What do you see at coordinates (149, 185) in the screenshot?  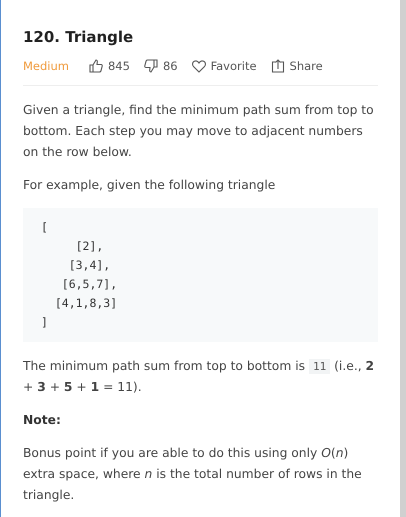 I see `example-intro: For example, given the following triangle` at bounding box center [149, 185].